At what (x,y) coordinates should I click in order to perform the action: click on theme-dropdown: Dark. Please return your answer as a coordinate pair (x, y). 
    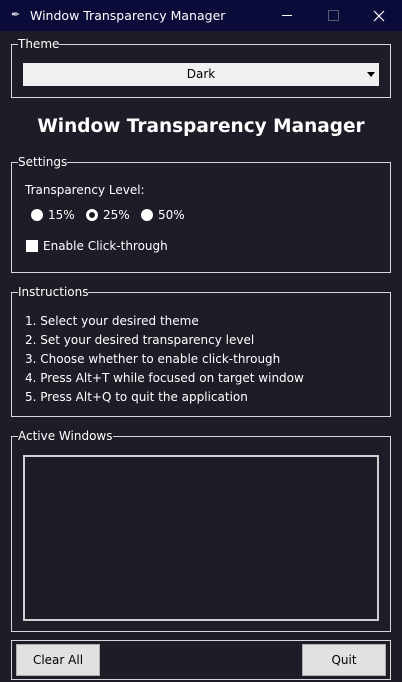
    Looking at the image, I should click on (201, 74).